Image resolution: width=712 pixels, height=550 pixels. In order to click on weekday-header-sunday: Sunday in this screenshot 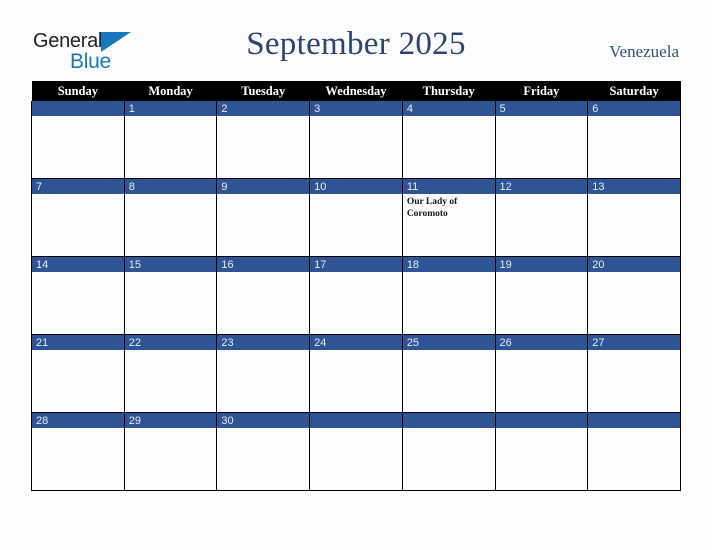, I will do `click(78, 91)`.